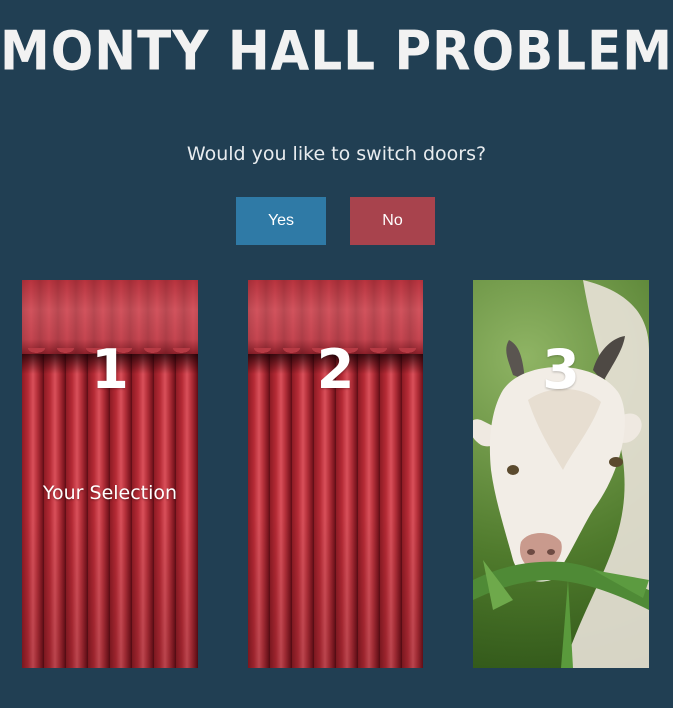  What do you see at coordinates (392, 221) in the screenshot?
I see `no-button: No` at bounding box center [392, 221].